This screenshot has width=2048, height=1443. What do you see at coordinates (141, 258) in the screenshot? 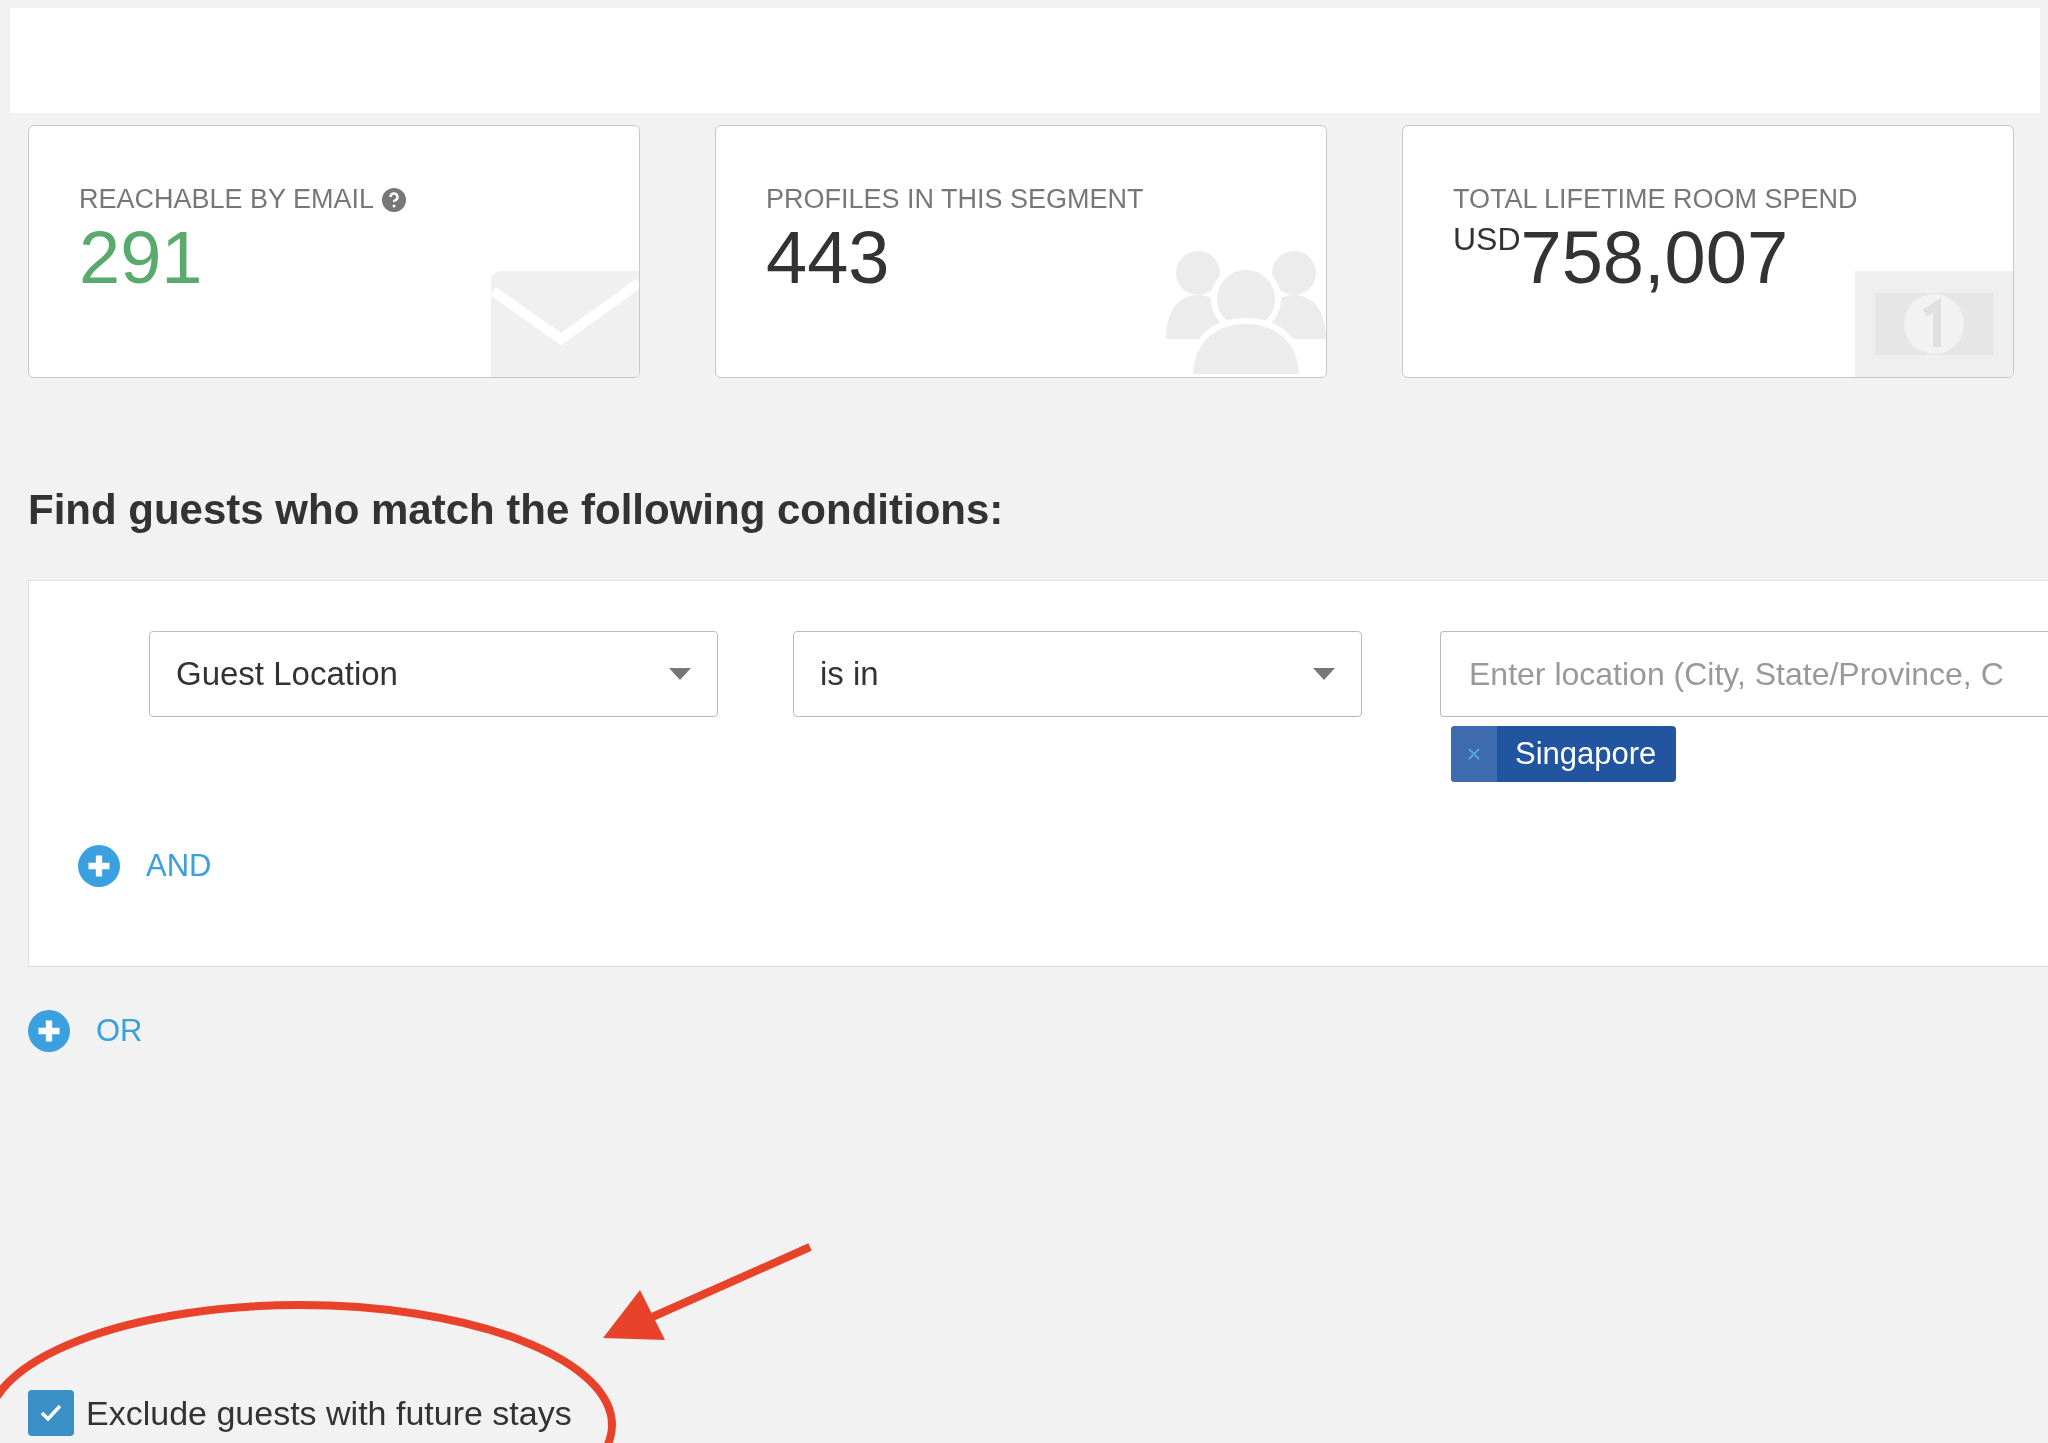
I see `stat-value: 291` at bounding box center [141, 258].